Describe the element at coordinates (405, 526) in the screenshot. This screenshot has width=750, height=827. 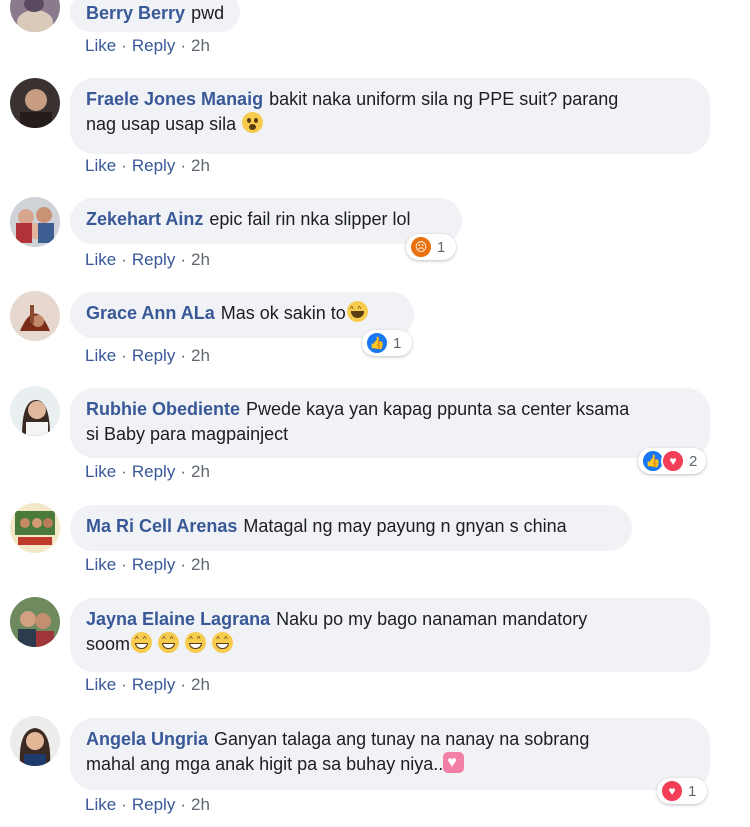
I see `comment-text: Matagal ng may payung n gnyan s china` at that location.